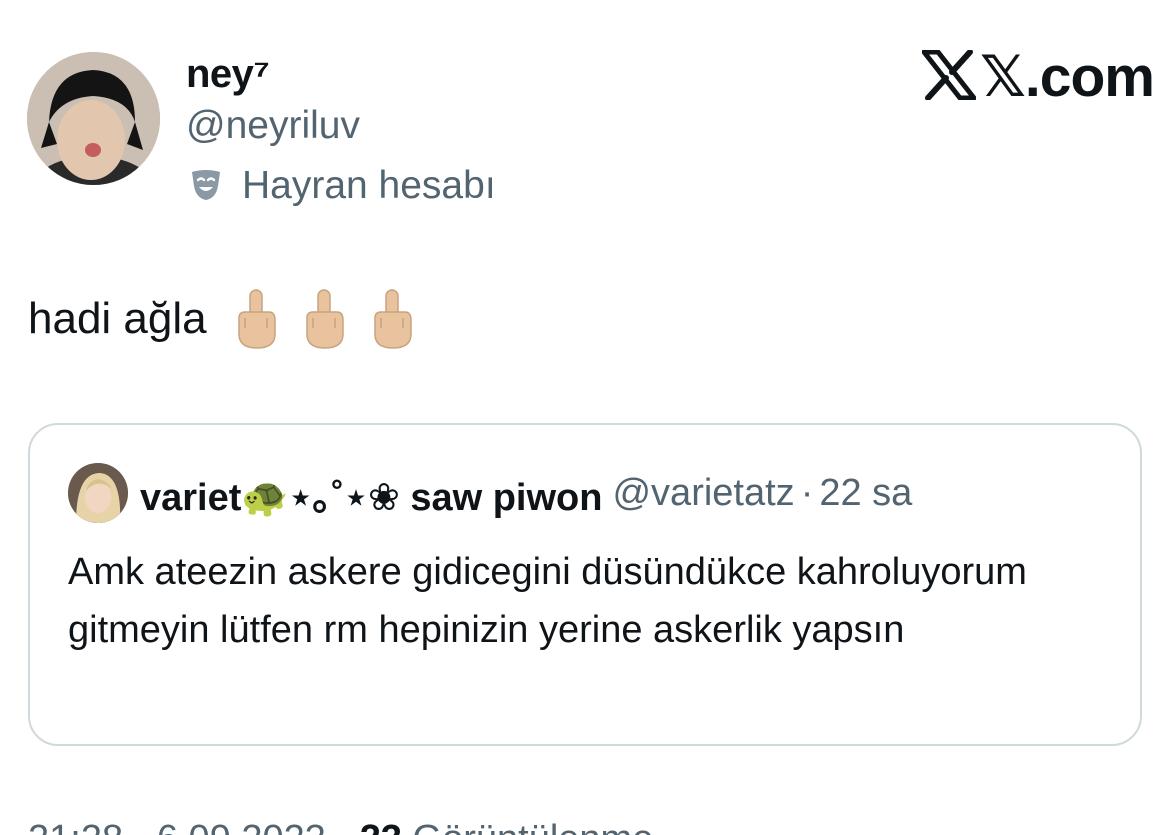  What do you see at coordinates (371, 493) in the screenshot?
I see `quoted-display-name: variet🐢⋆｡˚⋆❀ saw piwon` at bounding box center [371, 493].